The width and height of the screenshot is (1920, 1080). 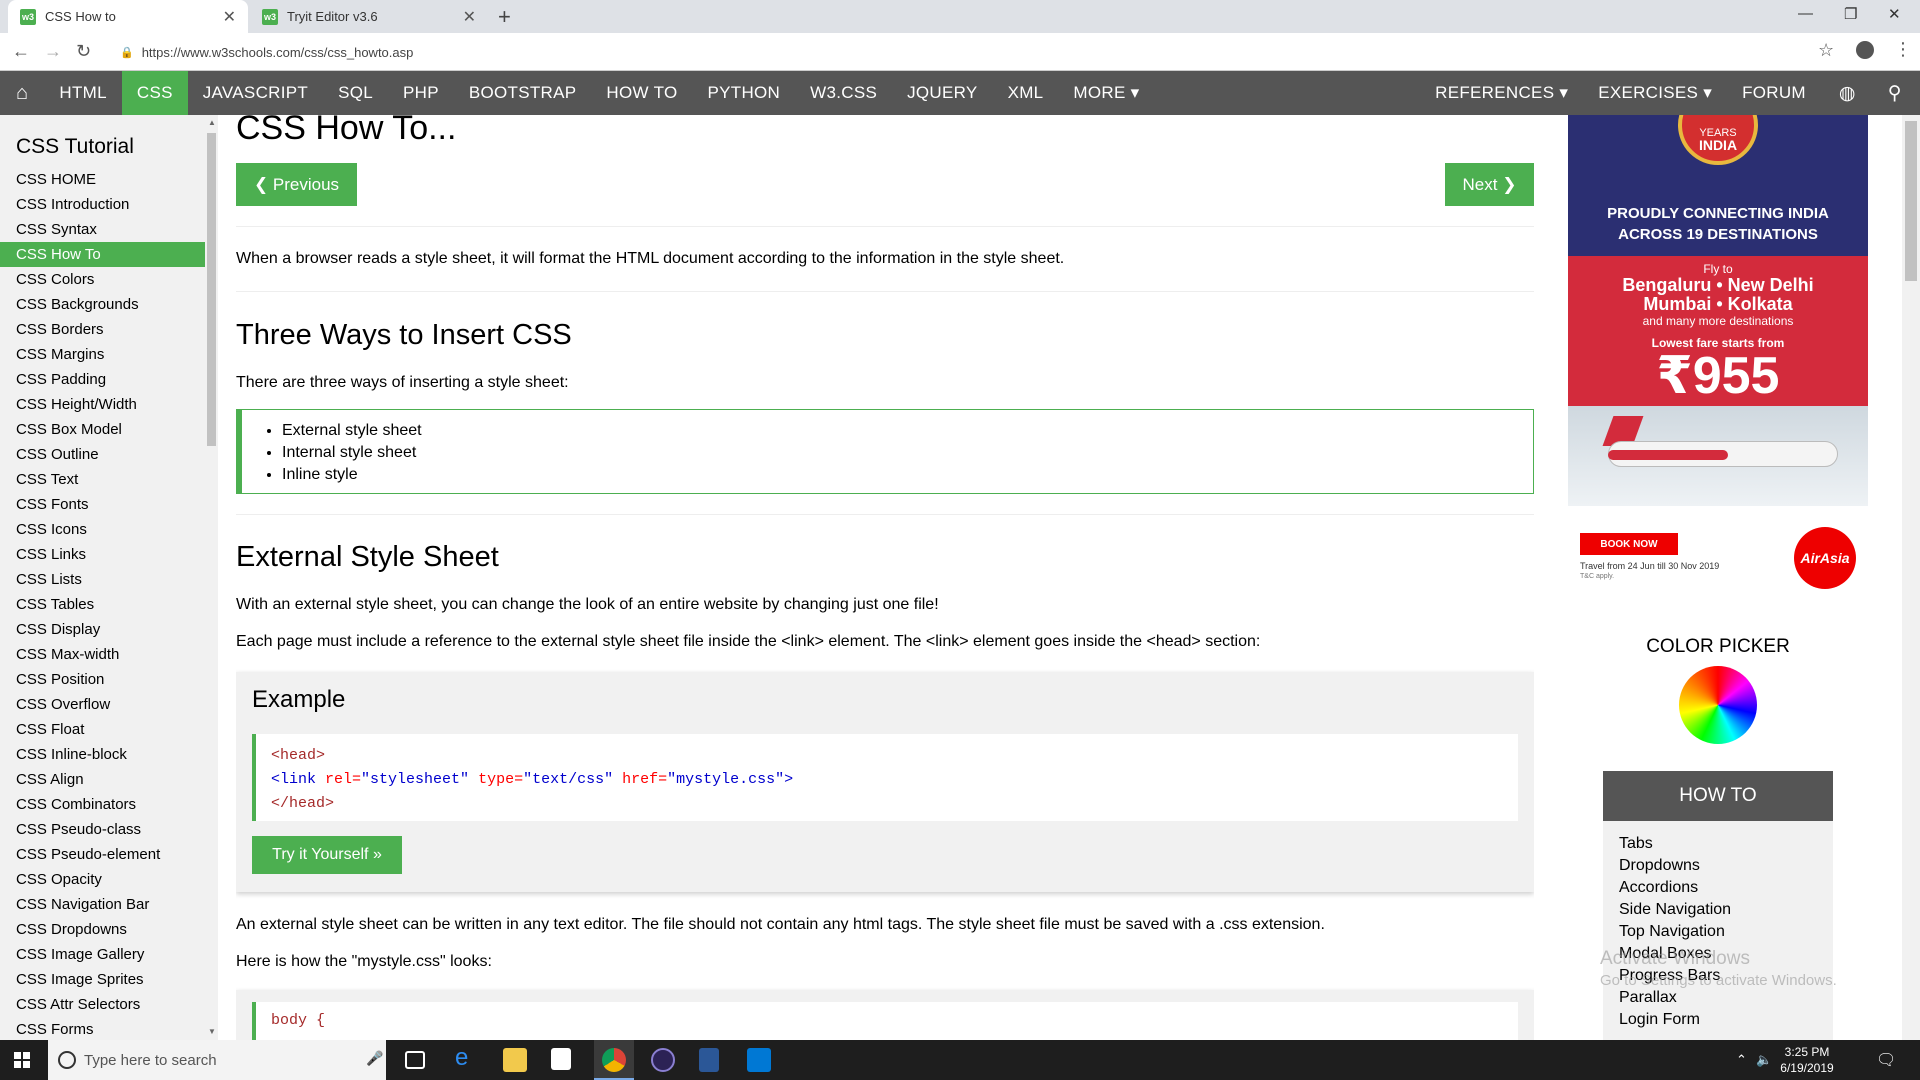 What do you see at coordinates (109, 429) in the screenshot?
I see `sidebar-item-css-box-model: CSS Box Model` at bounding box center [109, 429].